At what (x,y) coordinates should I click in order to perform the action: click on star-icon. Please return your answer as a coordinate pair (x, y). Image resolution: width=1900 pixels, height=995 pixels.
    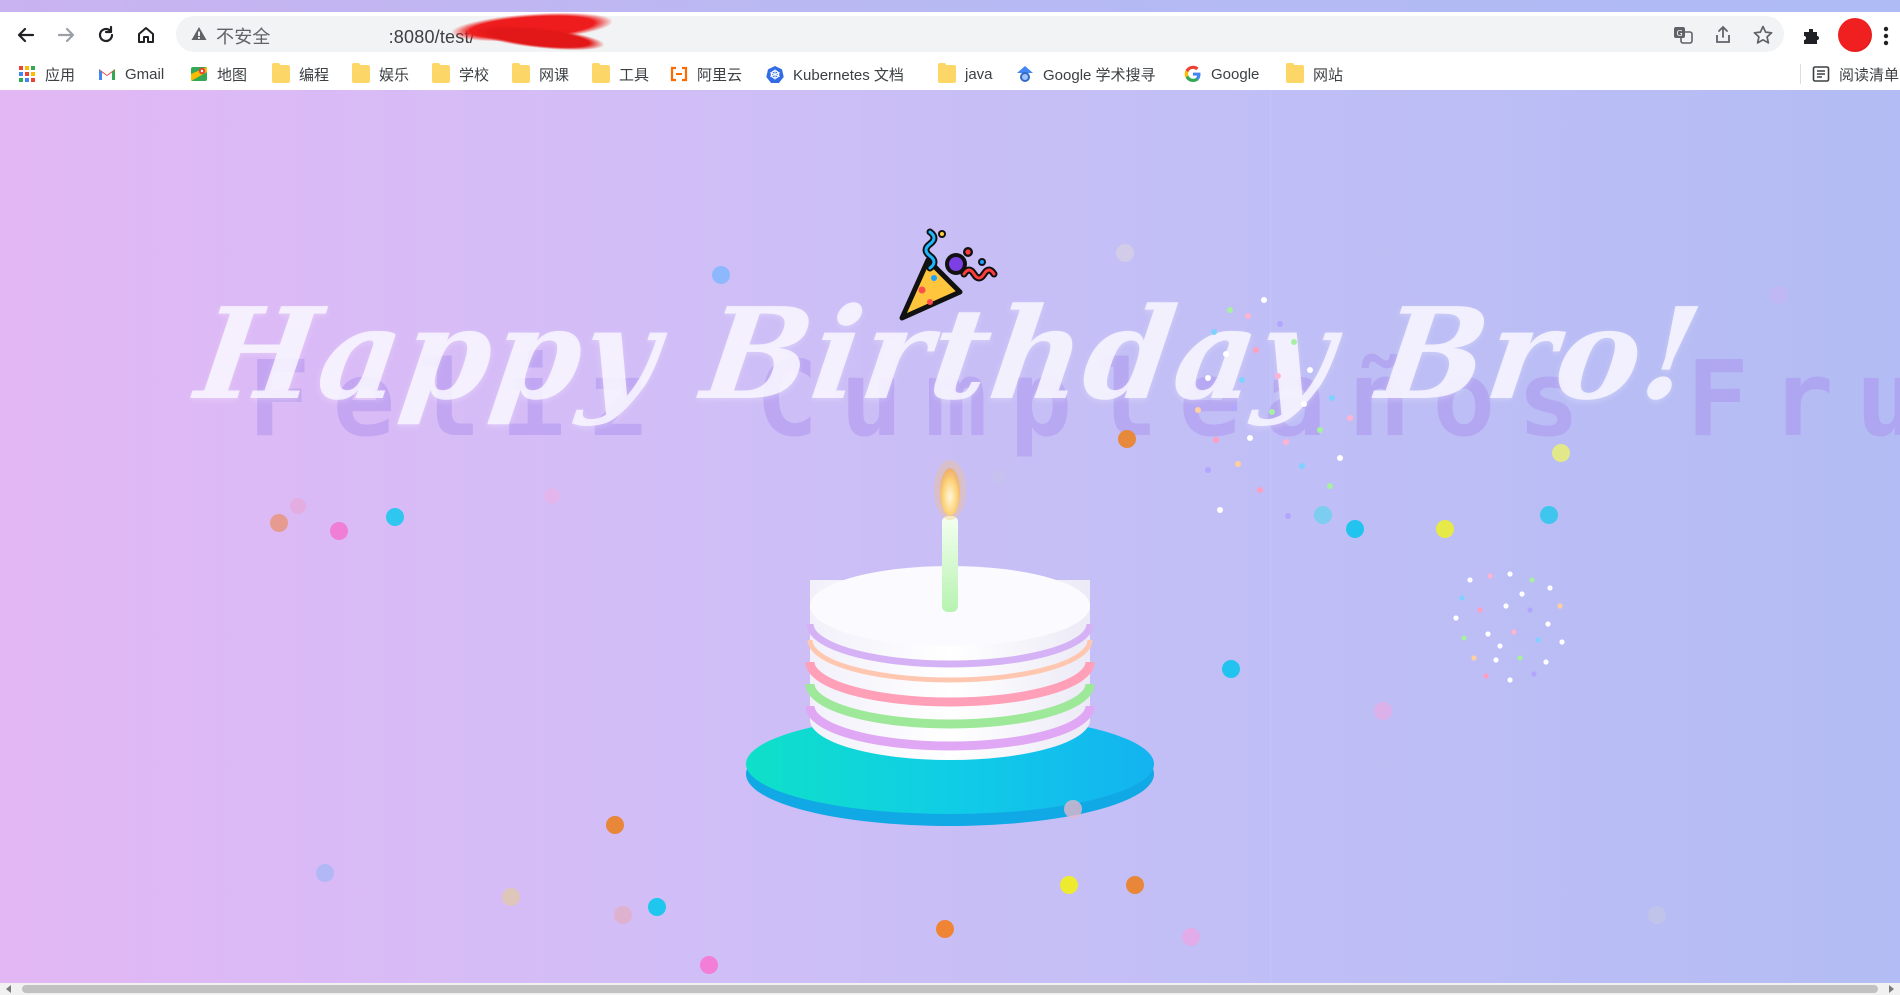
    Looking at the image, I should click on (1763, 35).